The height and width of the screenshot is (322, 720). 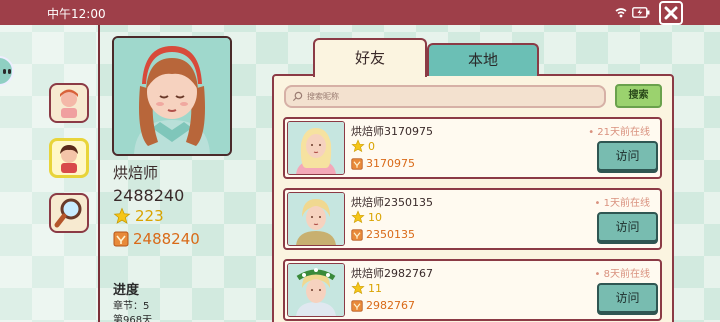 I want to click on friend-stars-value: 0, so click(x=371, y=146).